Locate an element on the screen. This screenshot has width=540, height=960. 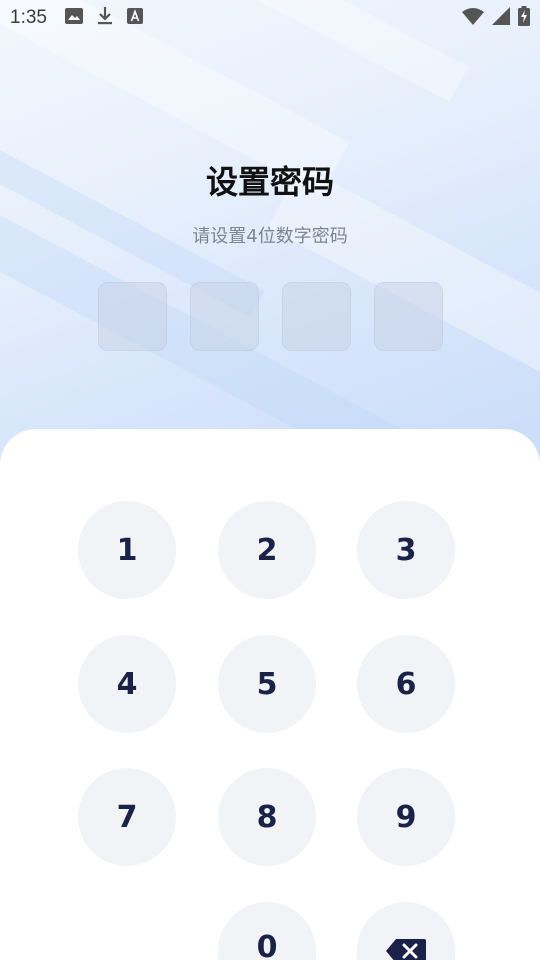
key-2: 2 is located at coordinates (267, 550).